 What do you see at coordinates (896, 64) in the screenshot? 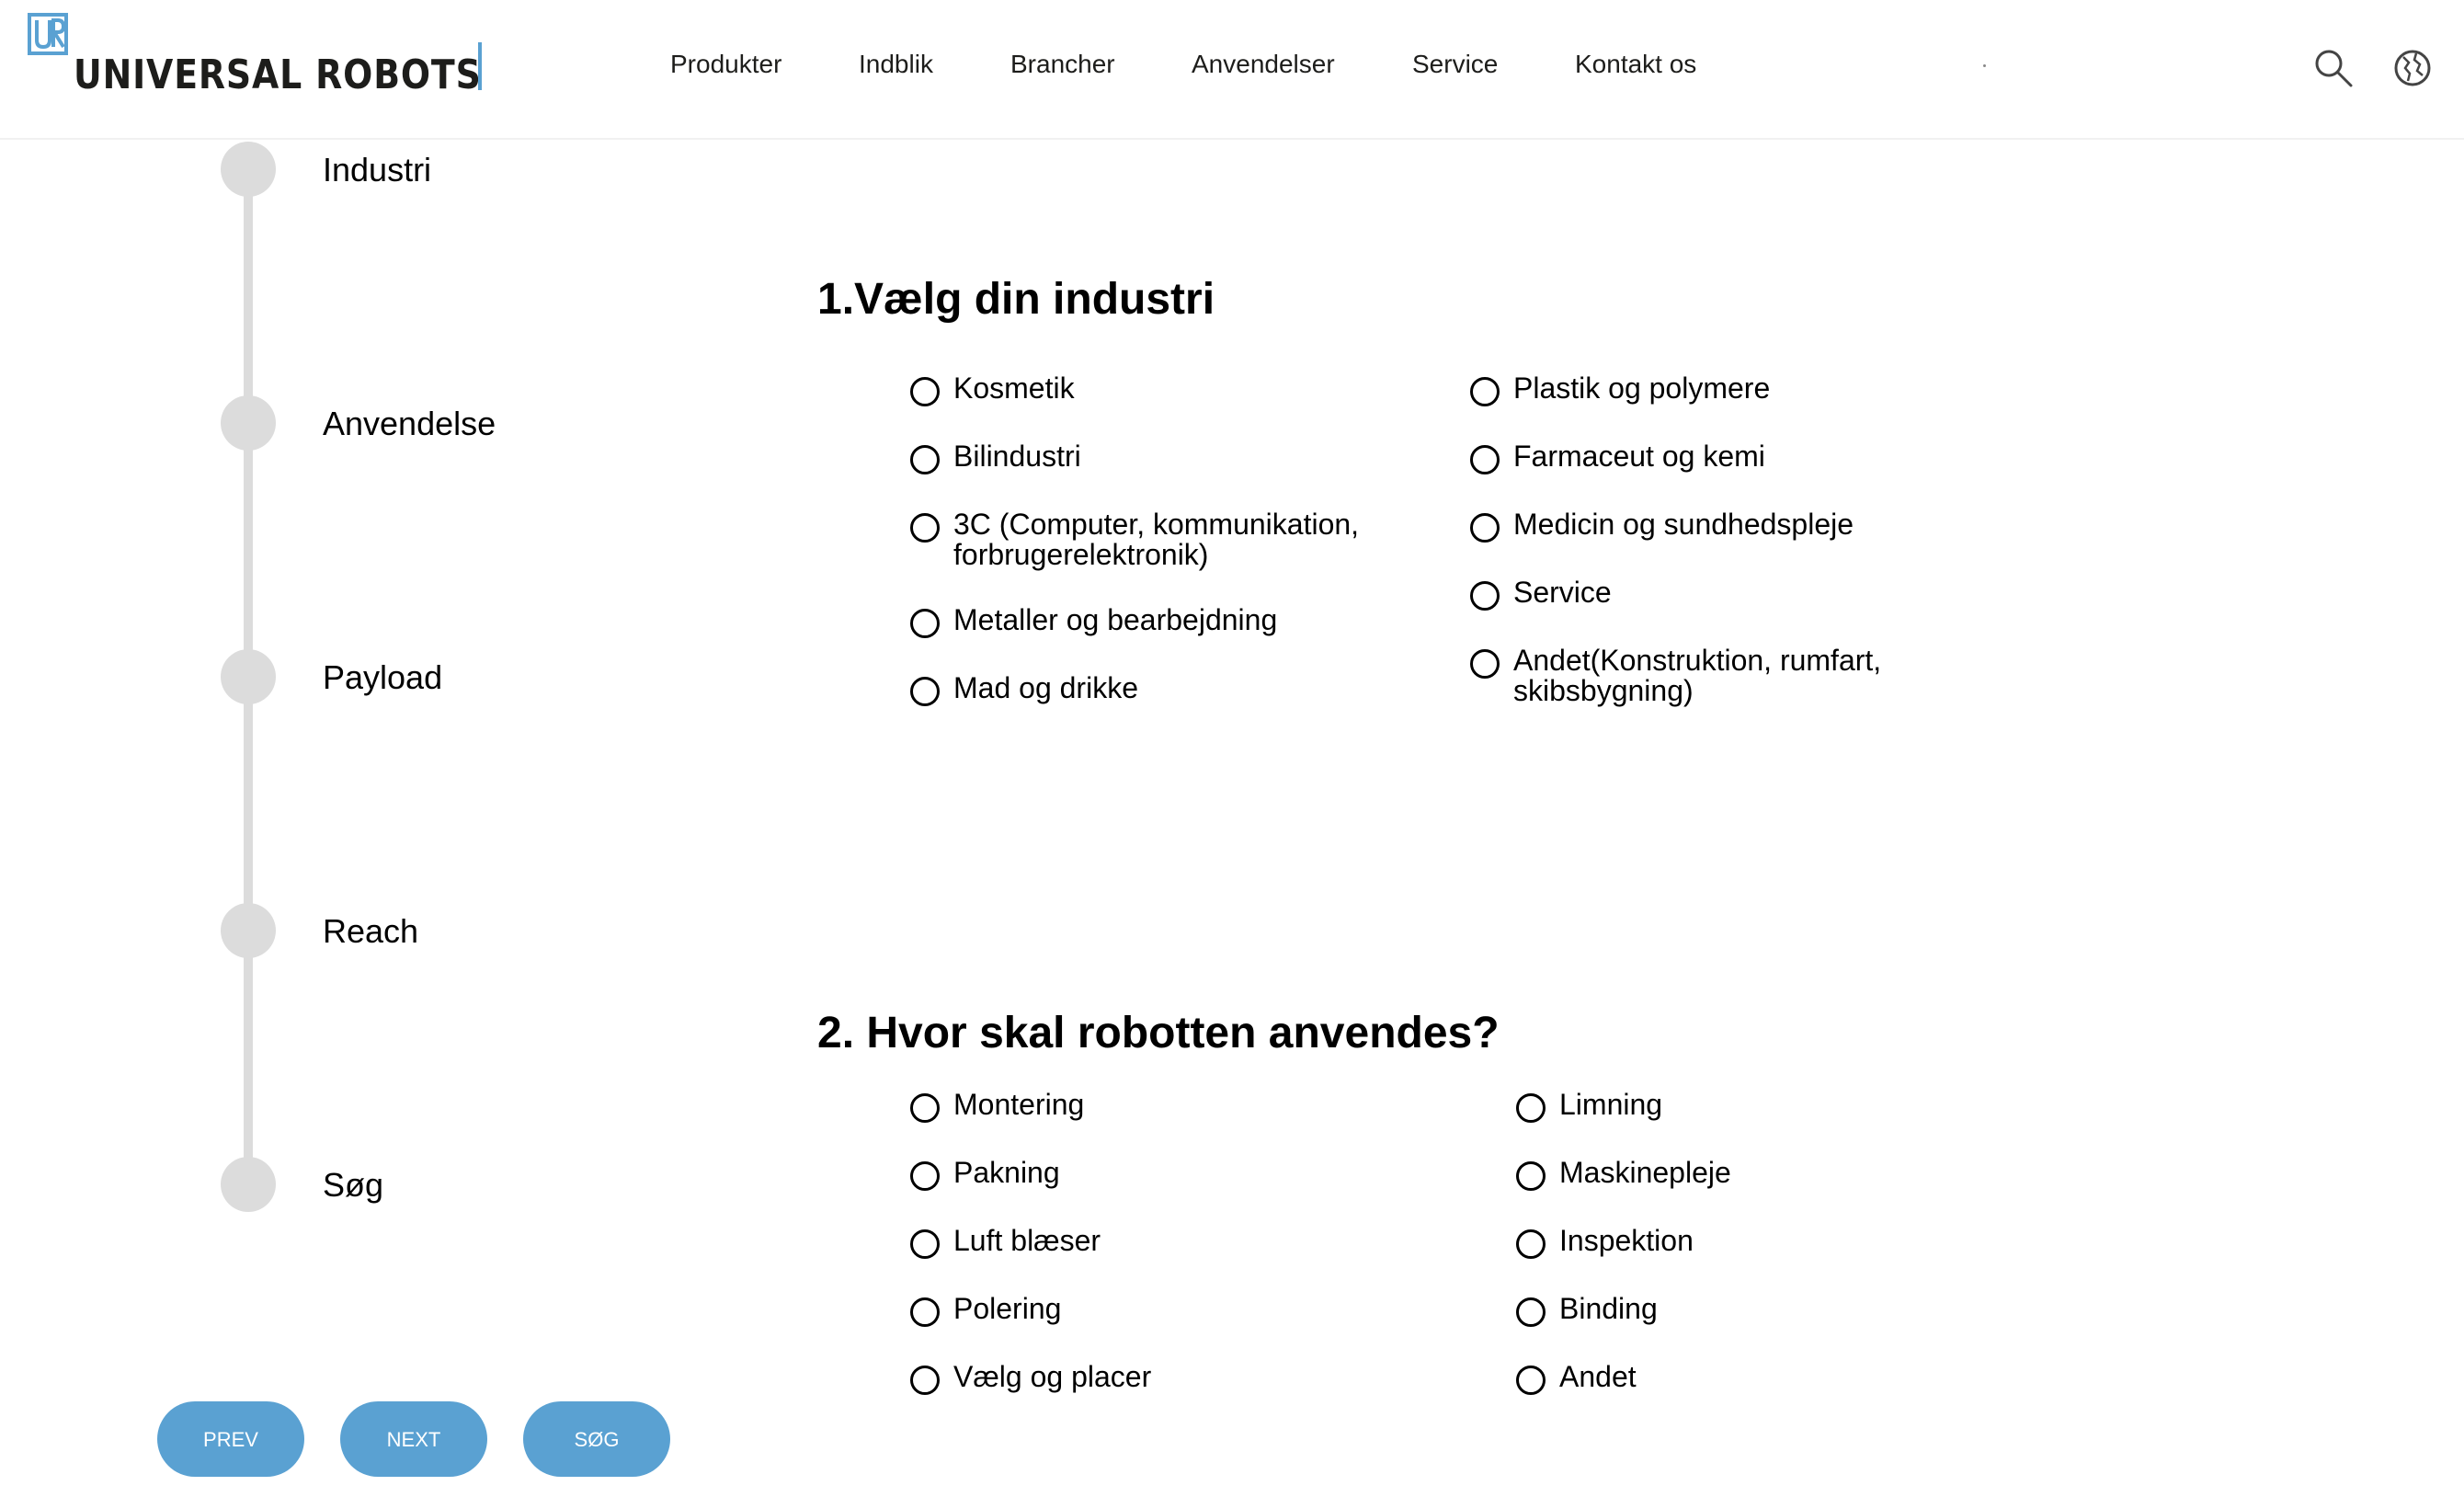
I see `nav-item-indblik: Indblik` at bounding box center [896, 64].